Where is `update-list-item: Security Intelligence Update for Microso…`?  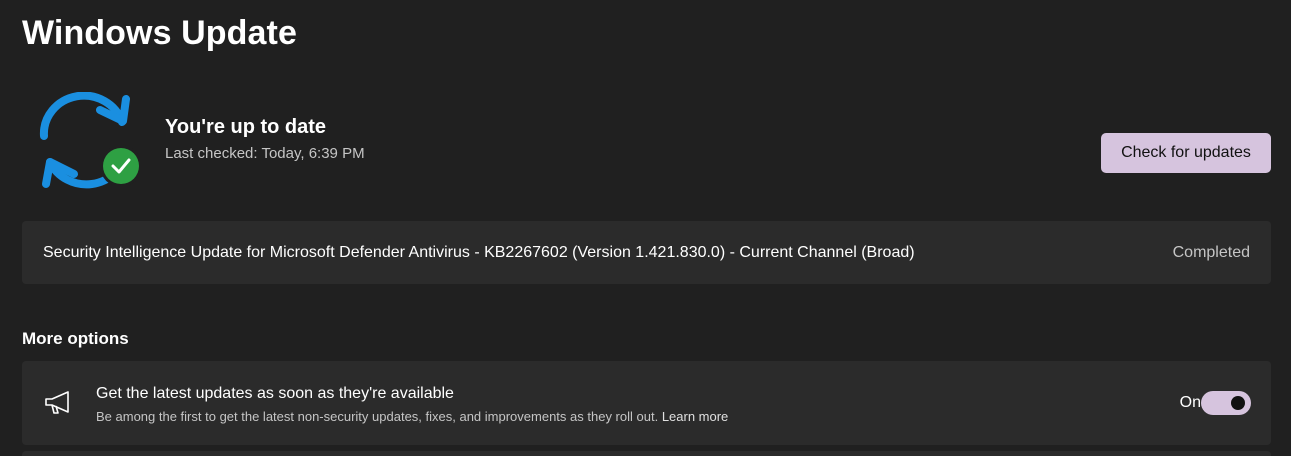 update-list-item: Security Intelligence Update for Microso… is located at coordinates (646, 252).